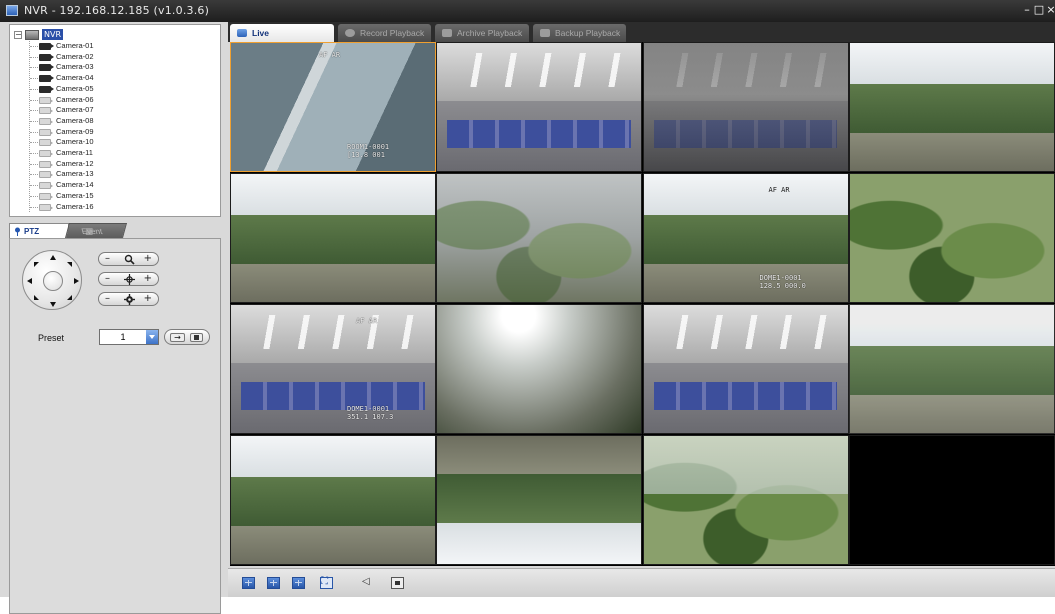 Image resolution: width=1055 pixels, height=614 pixels. Describe the element at coordinates (39, 230) in the screenshot. I see `tab-ptz: PTZ` at that location.